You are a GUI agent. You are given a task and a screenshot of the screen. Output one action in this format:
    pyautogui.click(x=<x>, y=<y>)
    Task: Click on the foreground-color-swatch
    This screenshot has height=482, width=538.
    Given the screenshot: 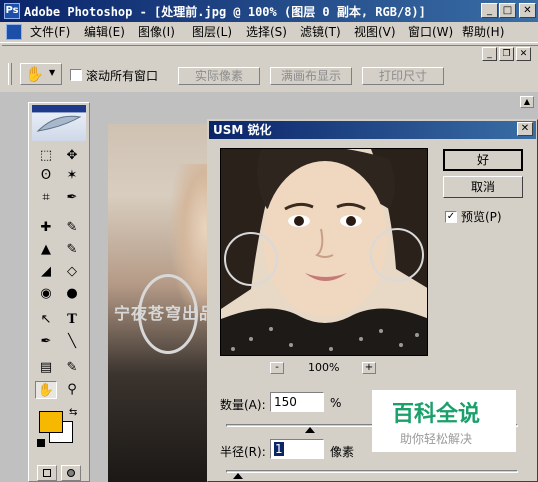 What is the action you would take?
    pyautogui.click(x=51, y=422)
    